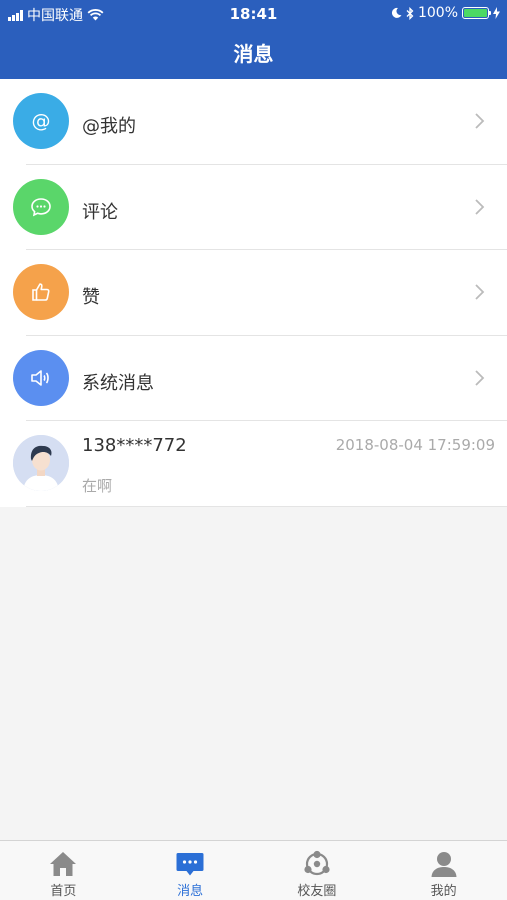 The image size is (507, 900). Describe the element at coordinates (496, 13) in the screenshot. I see `charging-icon` at that location.